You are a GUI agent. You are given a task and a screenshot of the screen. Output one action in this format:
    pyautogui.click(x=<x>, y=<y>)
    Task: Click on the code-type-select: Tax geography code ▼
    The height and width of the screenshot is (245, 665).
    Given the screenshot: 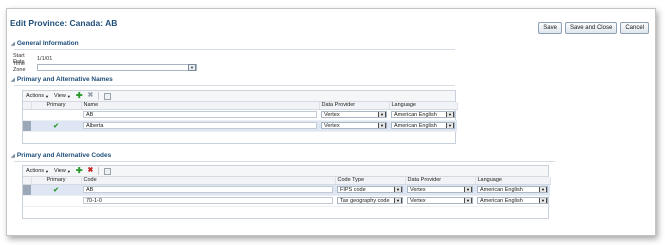 What is the action you would take?
    pyautogui.click(x=370, y=200)
    